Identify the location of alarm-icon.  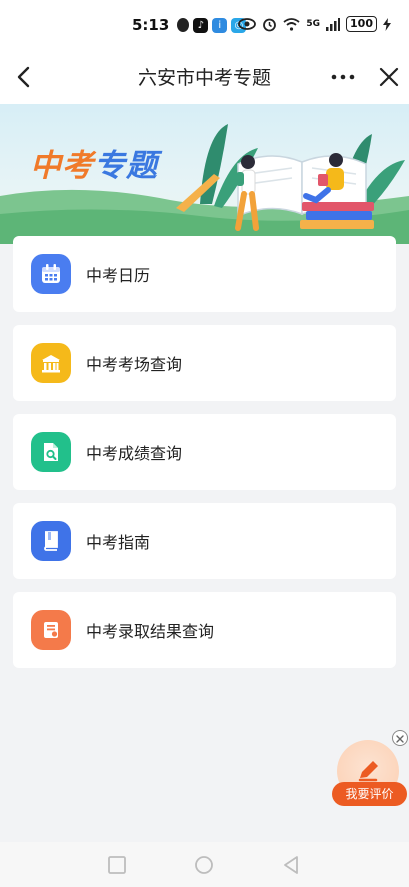
(270, 24).